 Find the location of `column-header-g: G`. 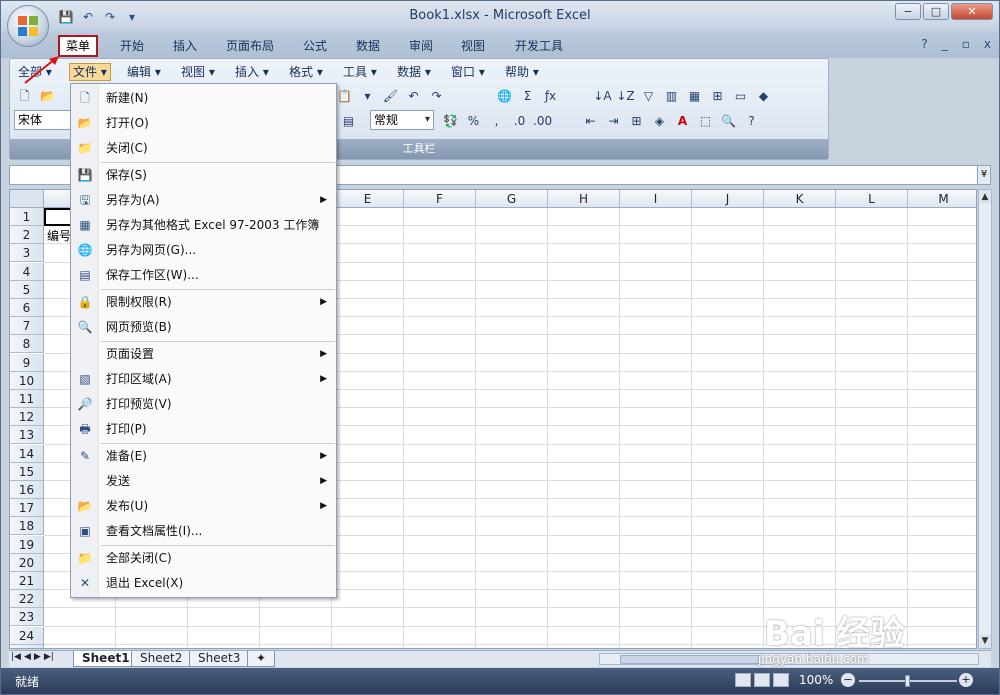

column-header-g: G is located at coordinates (512, 199).